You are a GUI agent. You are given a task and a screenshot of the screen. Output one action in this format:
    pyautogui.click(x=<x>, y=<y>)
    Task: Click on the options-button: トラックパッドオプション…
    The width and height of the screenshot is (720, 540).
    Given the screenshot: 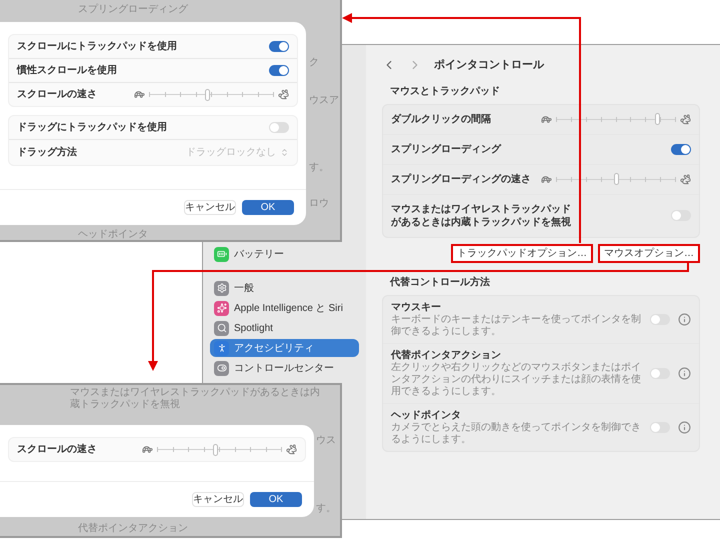 What is the action you would take?
    pyautogui.click(x=522, y=253)
    